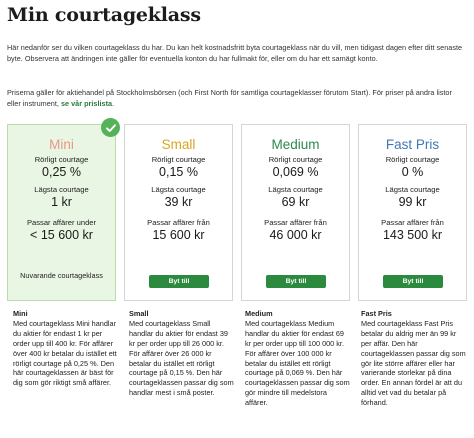  Describe the element at coordinates (104, 15) in the screenshot. I see `page-title: Min courtageklass` at that location.